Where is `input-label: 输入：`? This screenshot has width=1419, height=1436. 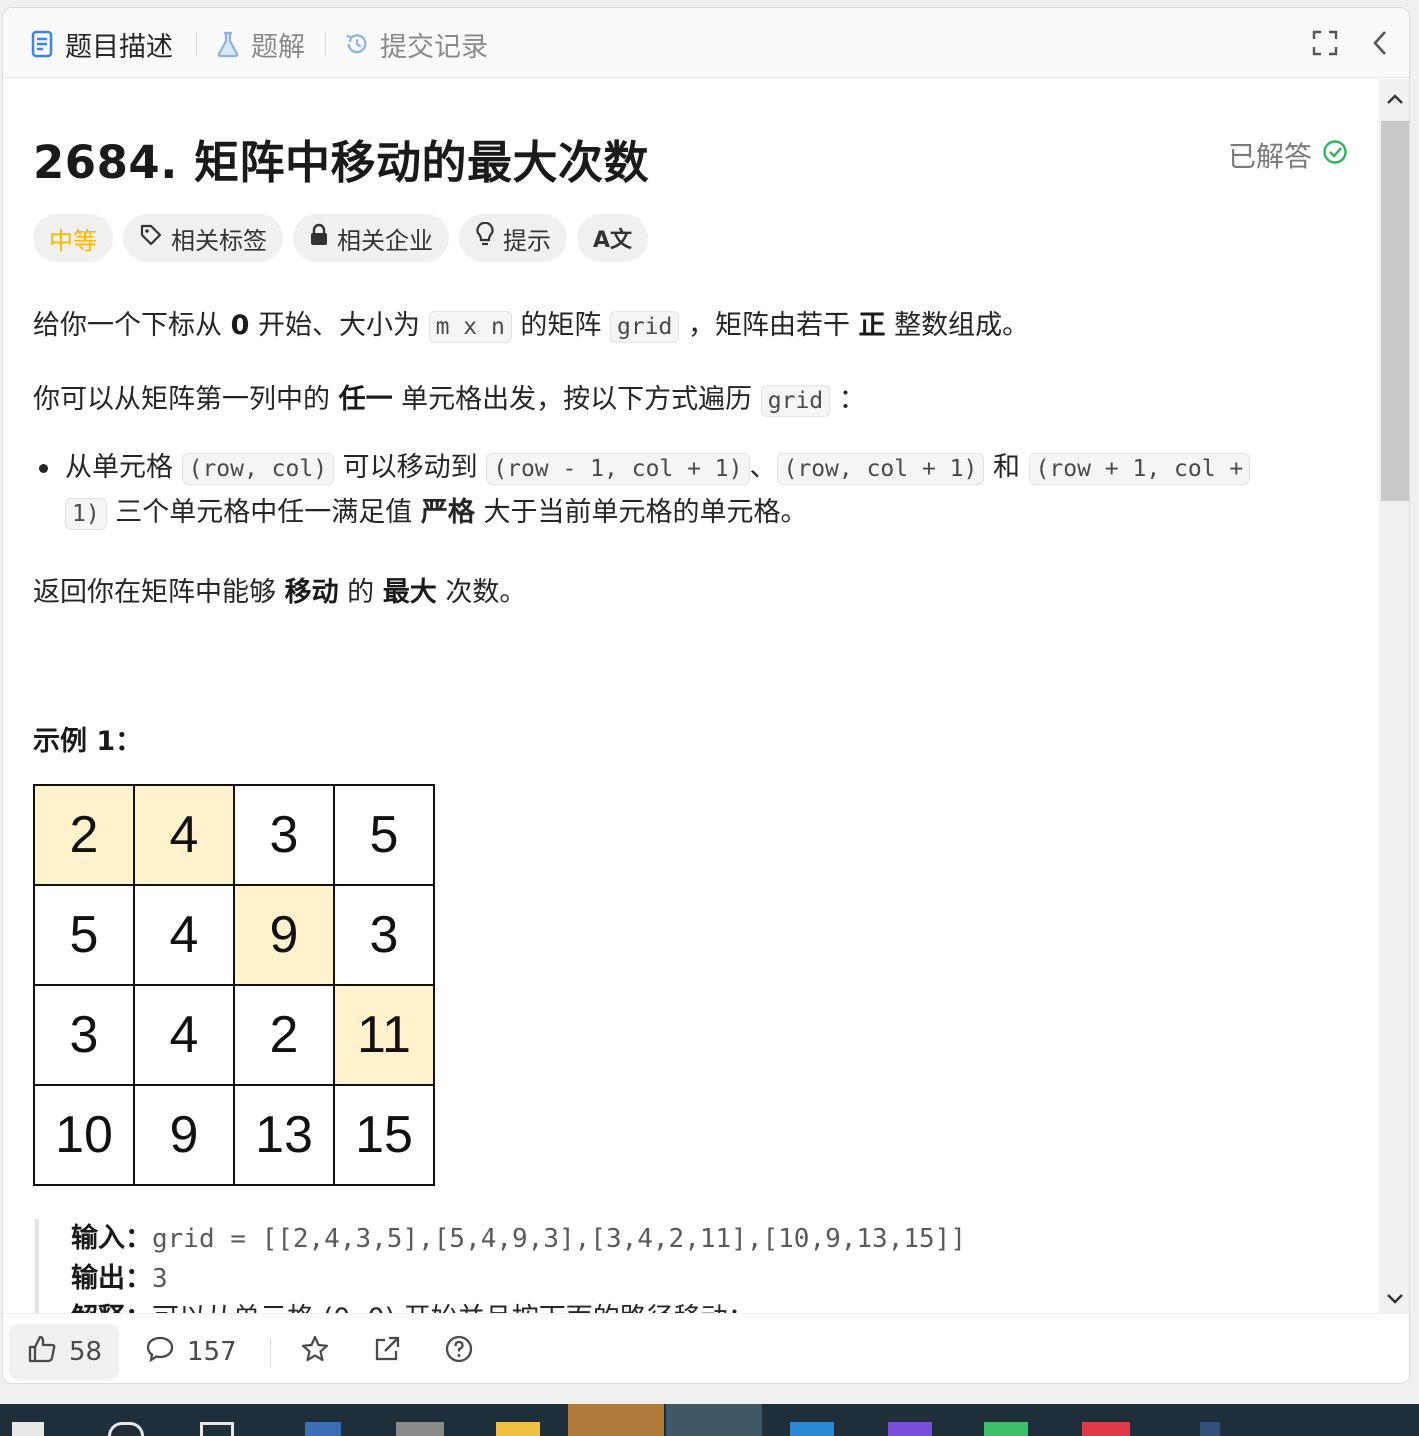 input-label: 输入： is located at coordinates (111, 1238).